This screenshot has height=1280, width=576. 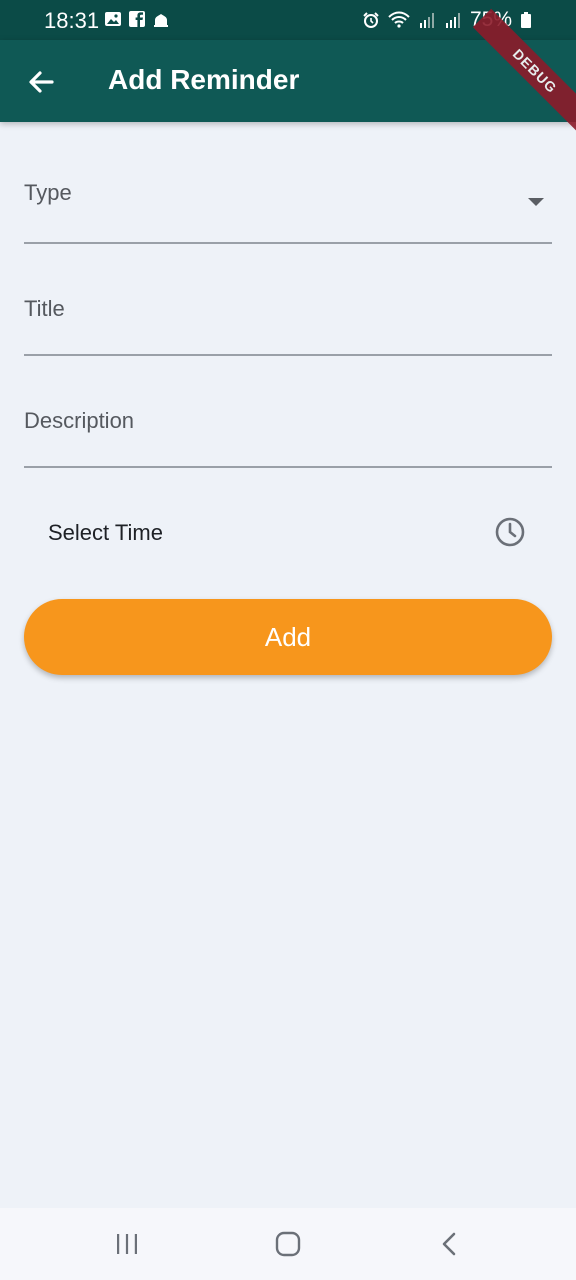 I want to click on facebook-icon, so click(x=137, y=19).